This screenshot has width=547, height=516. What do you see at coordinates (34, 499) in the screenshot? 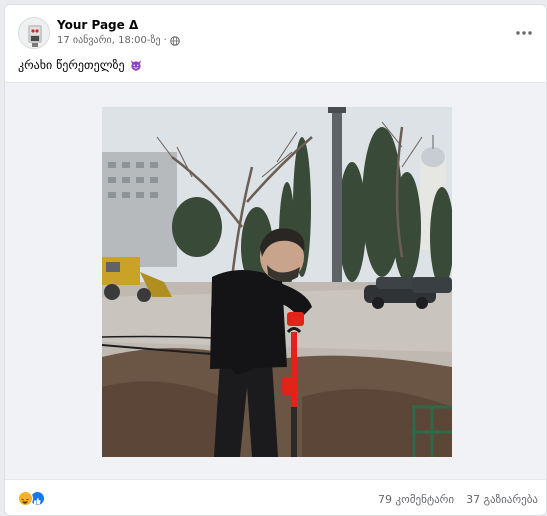
I see `reaction-summary` at bounding box center [34, 499].